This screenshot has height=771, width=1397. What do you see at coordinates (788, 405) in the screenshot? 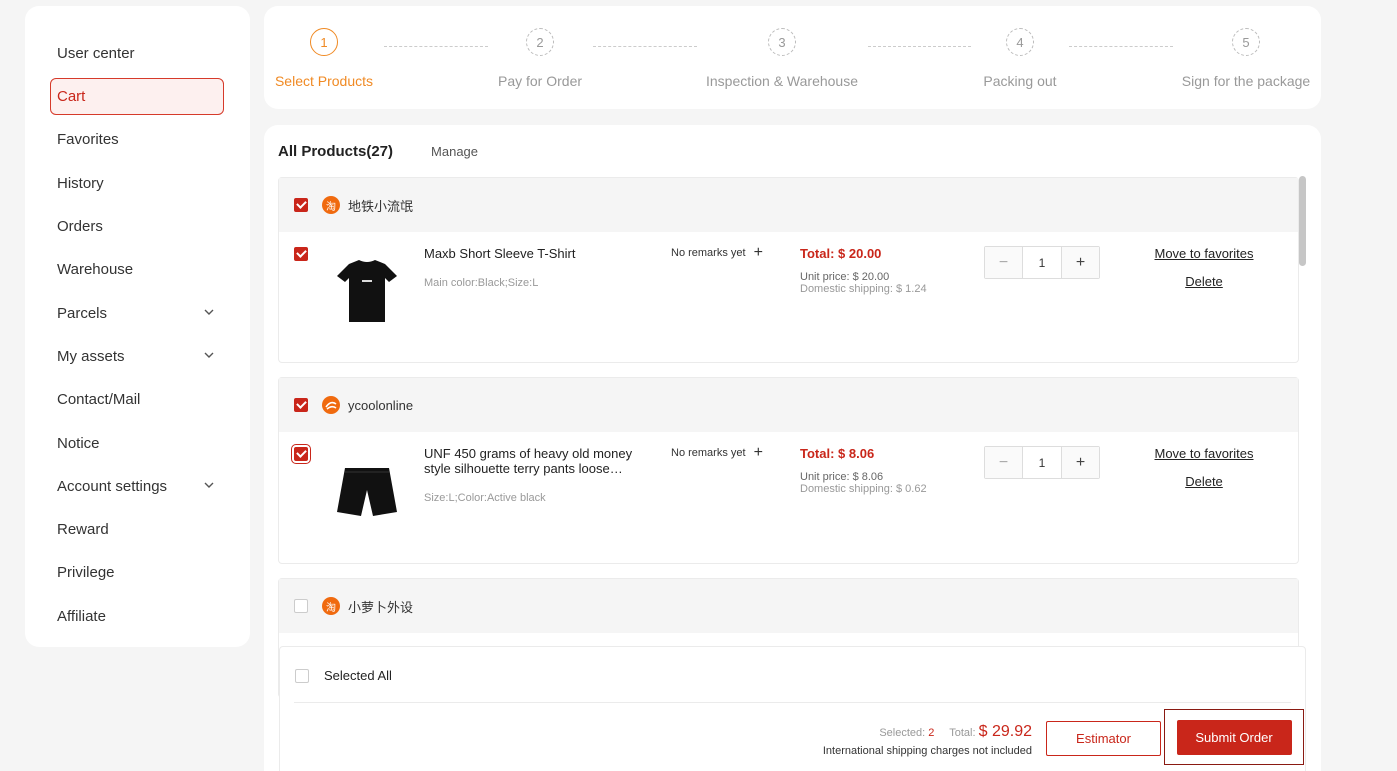
I see `shop-header: ycoolonline` at bounding box center [788, 405].